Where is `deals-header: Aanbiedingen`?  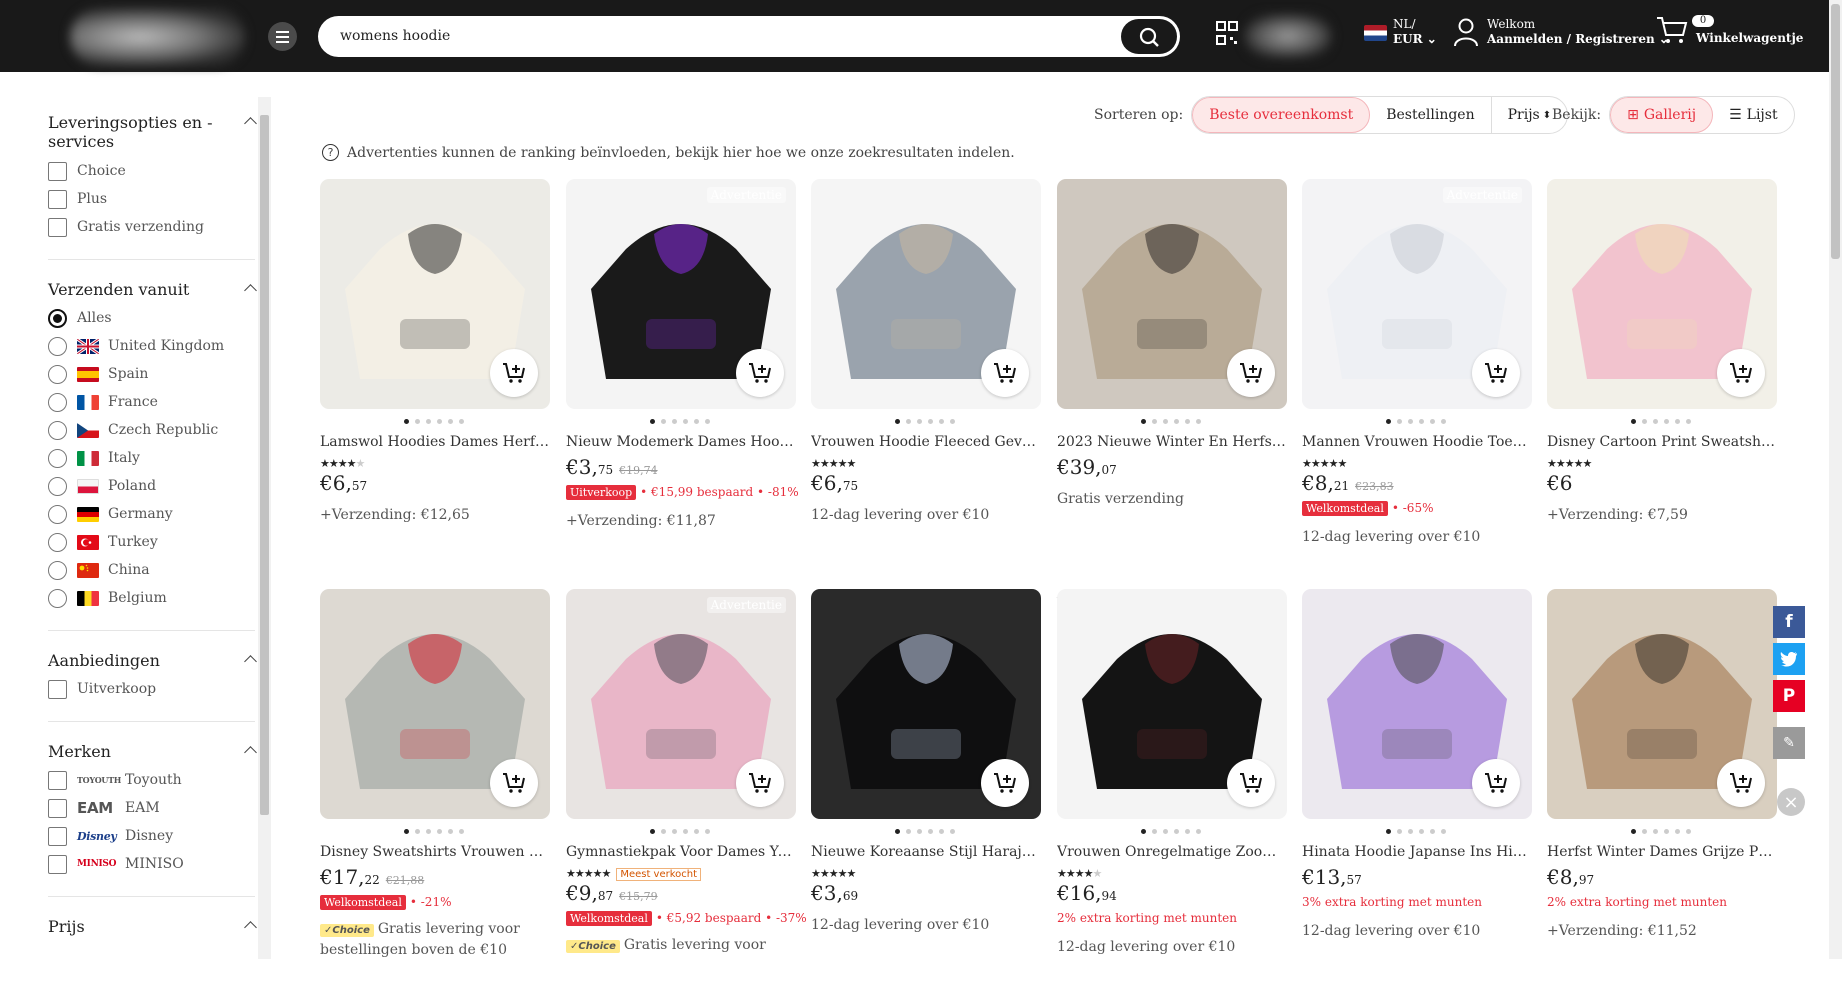
deals-header: Aanbiedingen is located at coordinates (152, 660).